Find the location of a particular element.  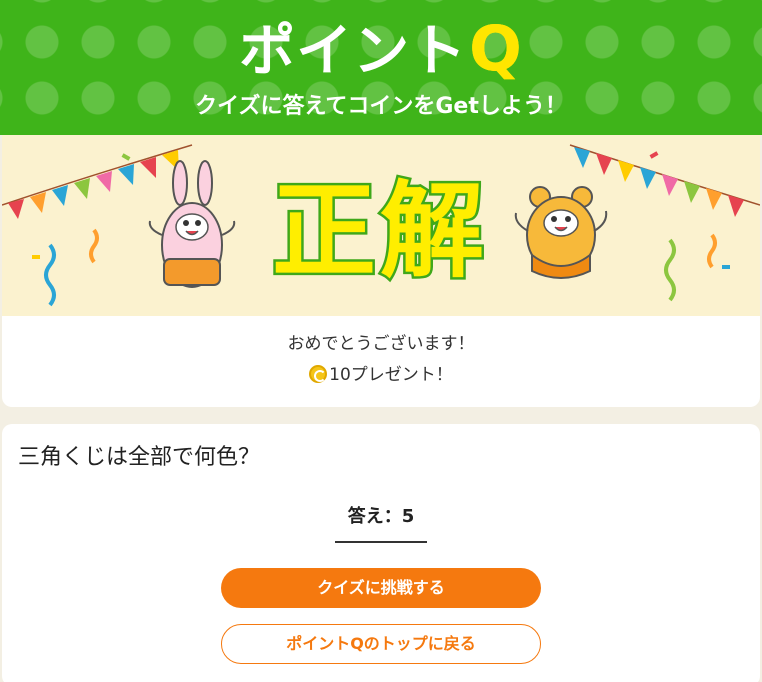

reward-message: 10プレゼント！ is located at coordinates (381, 375).